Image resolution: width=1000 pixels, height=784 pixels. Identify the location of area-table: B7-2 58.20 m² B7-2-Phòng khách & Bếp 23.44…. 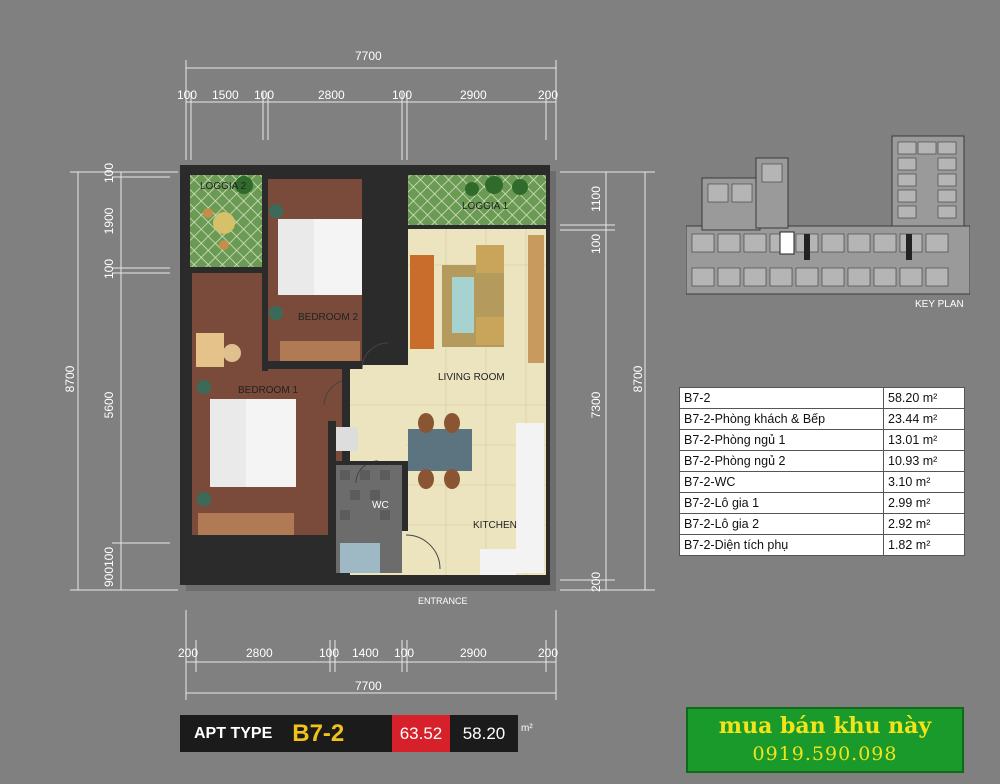
(822, 471).